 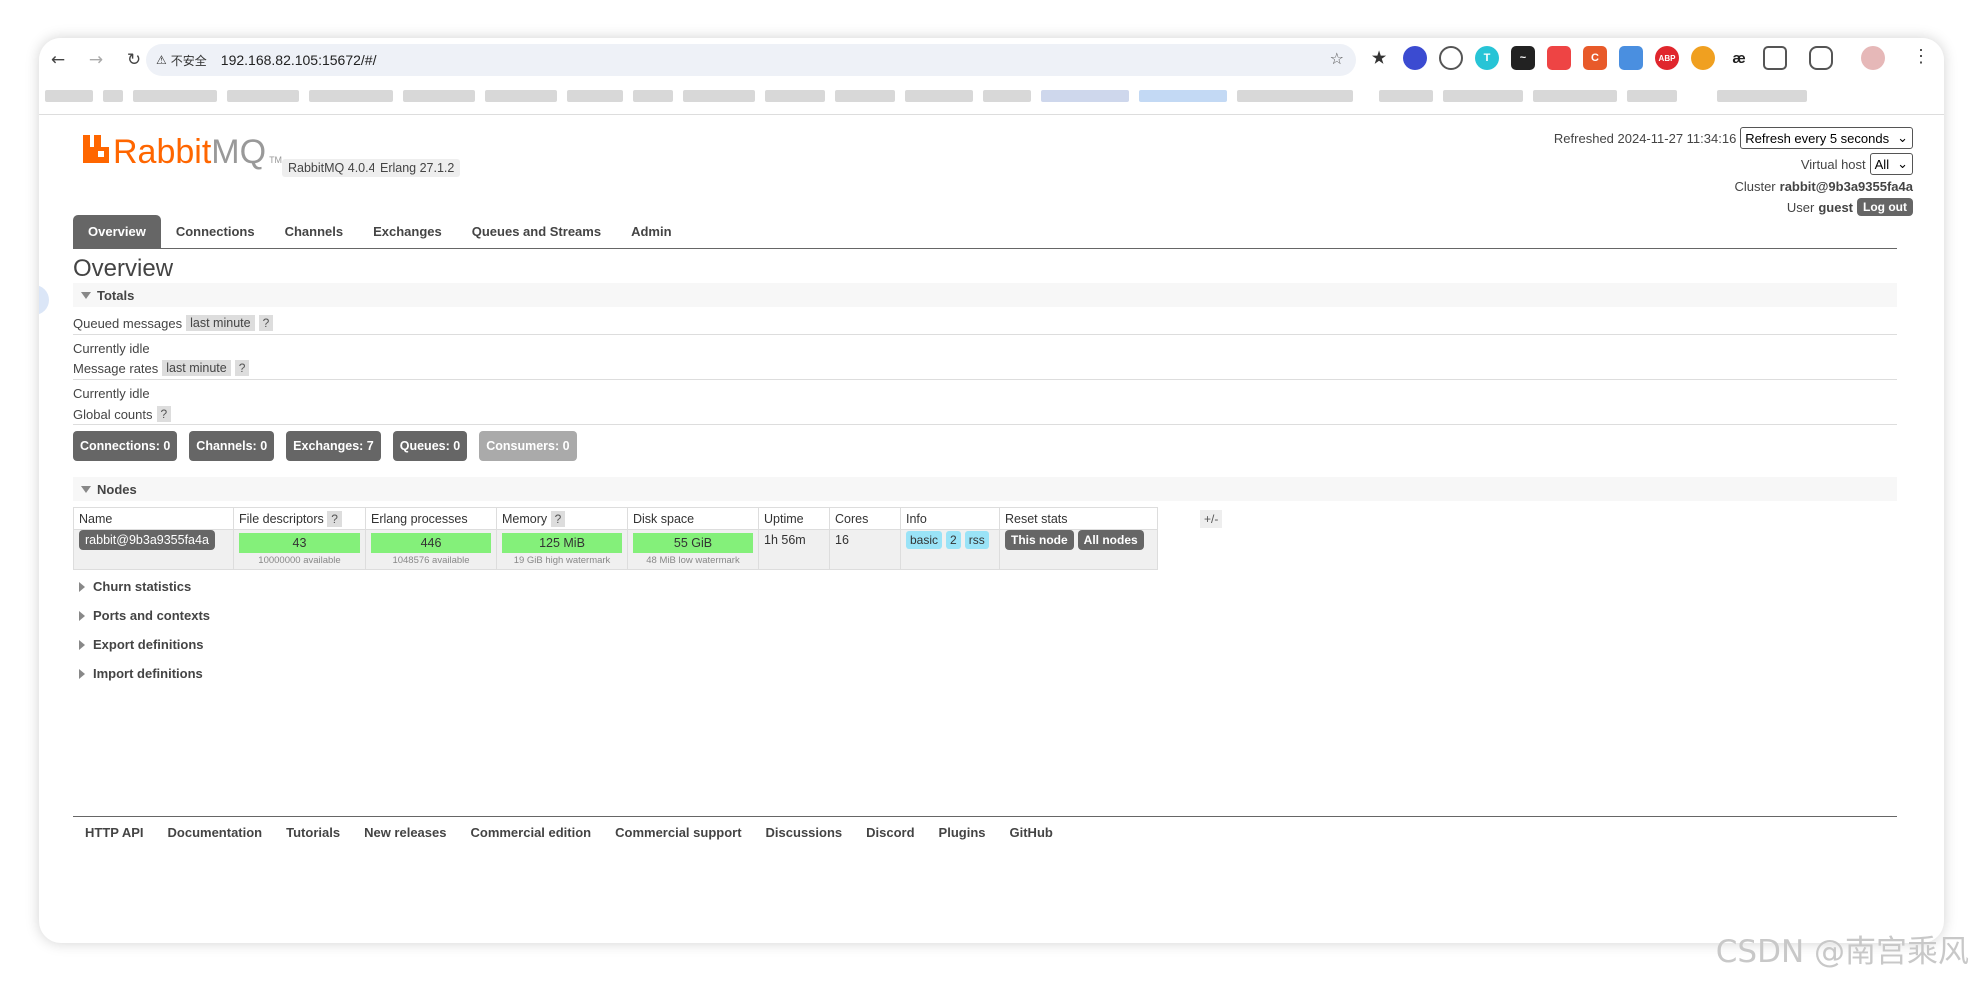 What do you see at coordinates (148, 644) in the screenshot?
I see `section-label: Export definitions` at bounding box center [148, 644].